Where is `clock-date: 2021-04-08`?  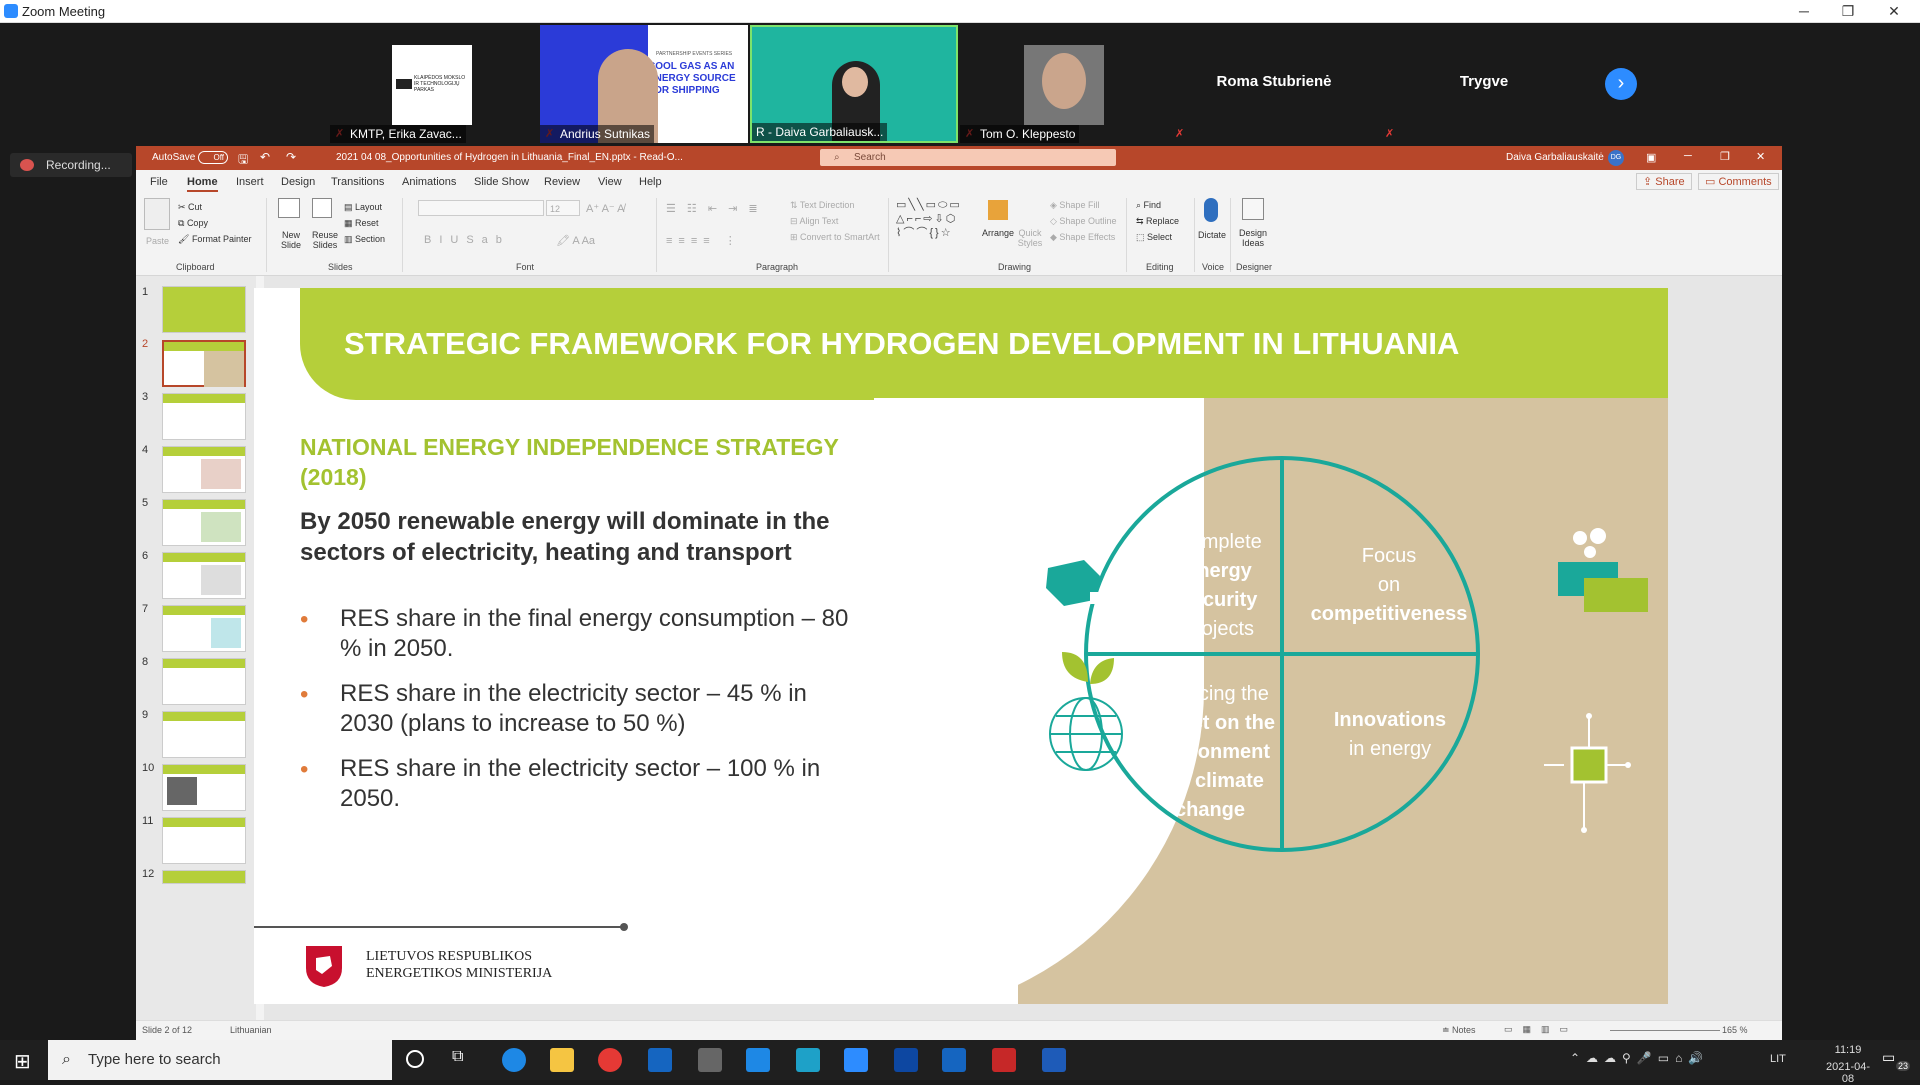 clock-date: 2021-04-08 is located at coordinates (1848, 1073).